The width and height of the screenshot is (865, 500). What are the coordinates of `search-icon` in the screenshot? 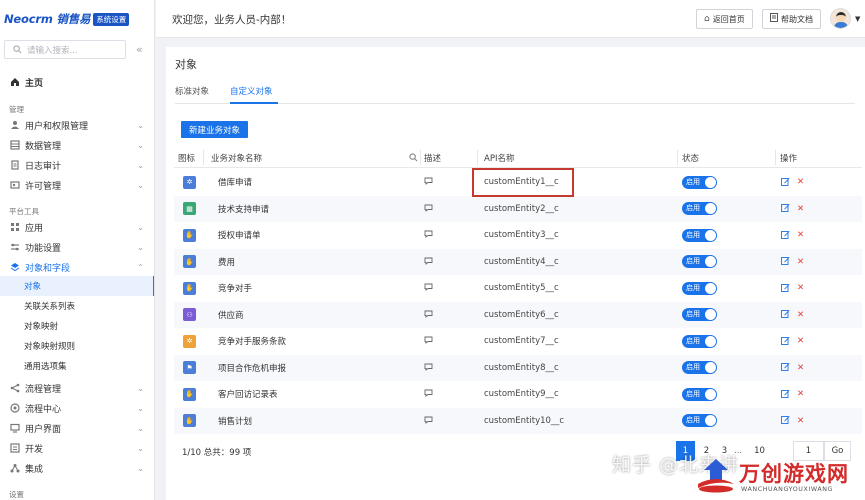 It's located at (413, 157).